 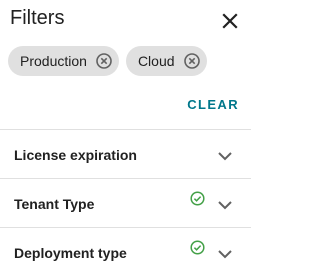 What do you see at coordinates (230, 21) in the screenshot?
I see `close-icon` at bounding box center [230, 21].